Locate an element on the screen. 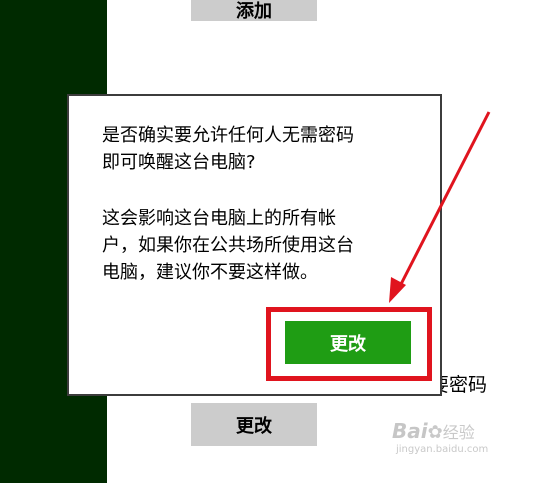 The height and width of the screenshot is (483, 543). watermark-brand-suffix: 经验 is located at coordinates (458, 432).